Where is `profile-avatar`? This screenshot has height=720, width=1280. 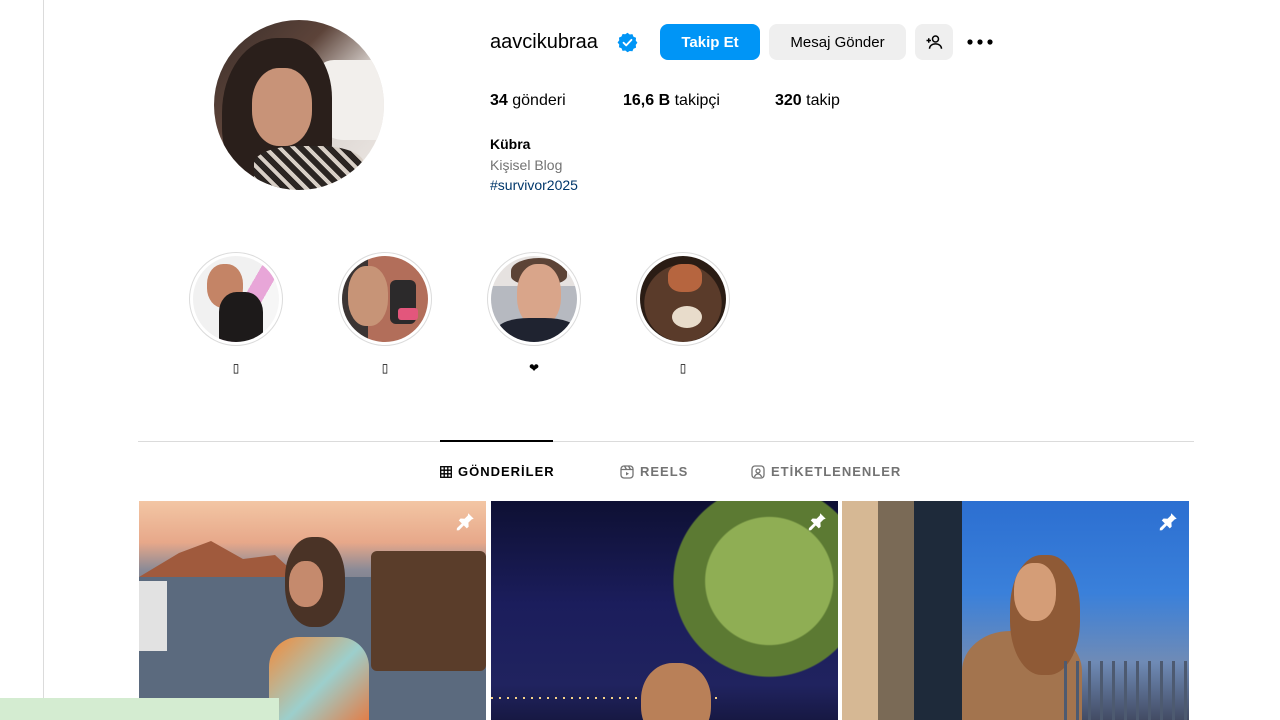
profile-avatar is located at coordinates (299, 105).